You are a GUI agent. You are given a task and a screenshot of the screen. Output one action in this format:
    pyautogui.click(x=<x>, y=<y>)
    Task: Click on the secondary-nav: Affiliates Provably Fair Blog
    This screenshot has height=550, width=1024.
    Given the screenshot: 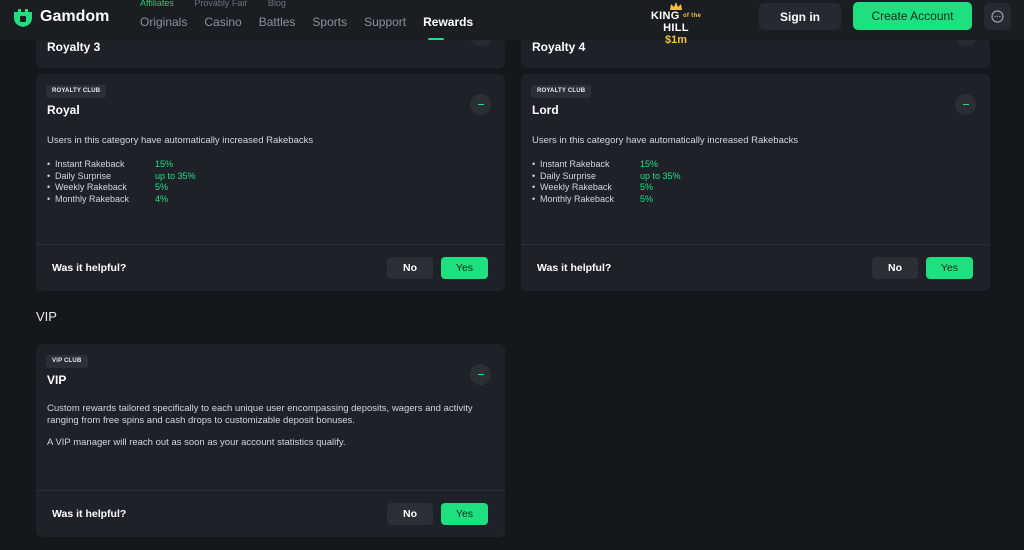 What is the action you would take?
    pyautogui.click(x=222, y=4)
    